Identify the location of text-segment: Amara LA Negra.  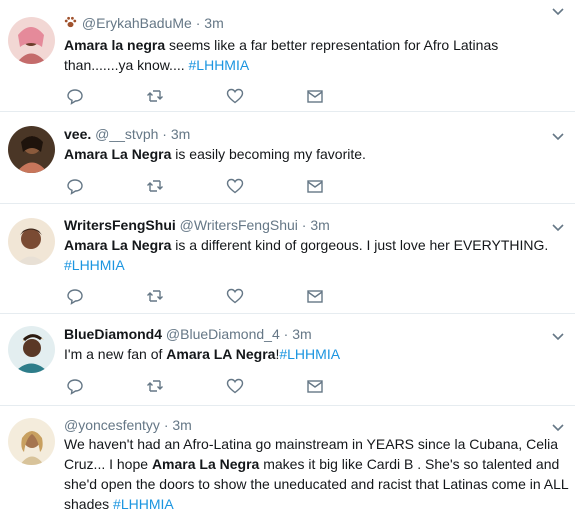
(221, 354).